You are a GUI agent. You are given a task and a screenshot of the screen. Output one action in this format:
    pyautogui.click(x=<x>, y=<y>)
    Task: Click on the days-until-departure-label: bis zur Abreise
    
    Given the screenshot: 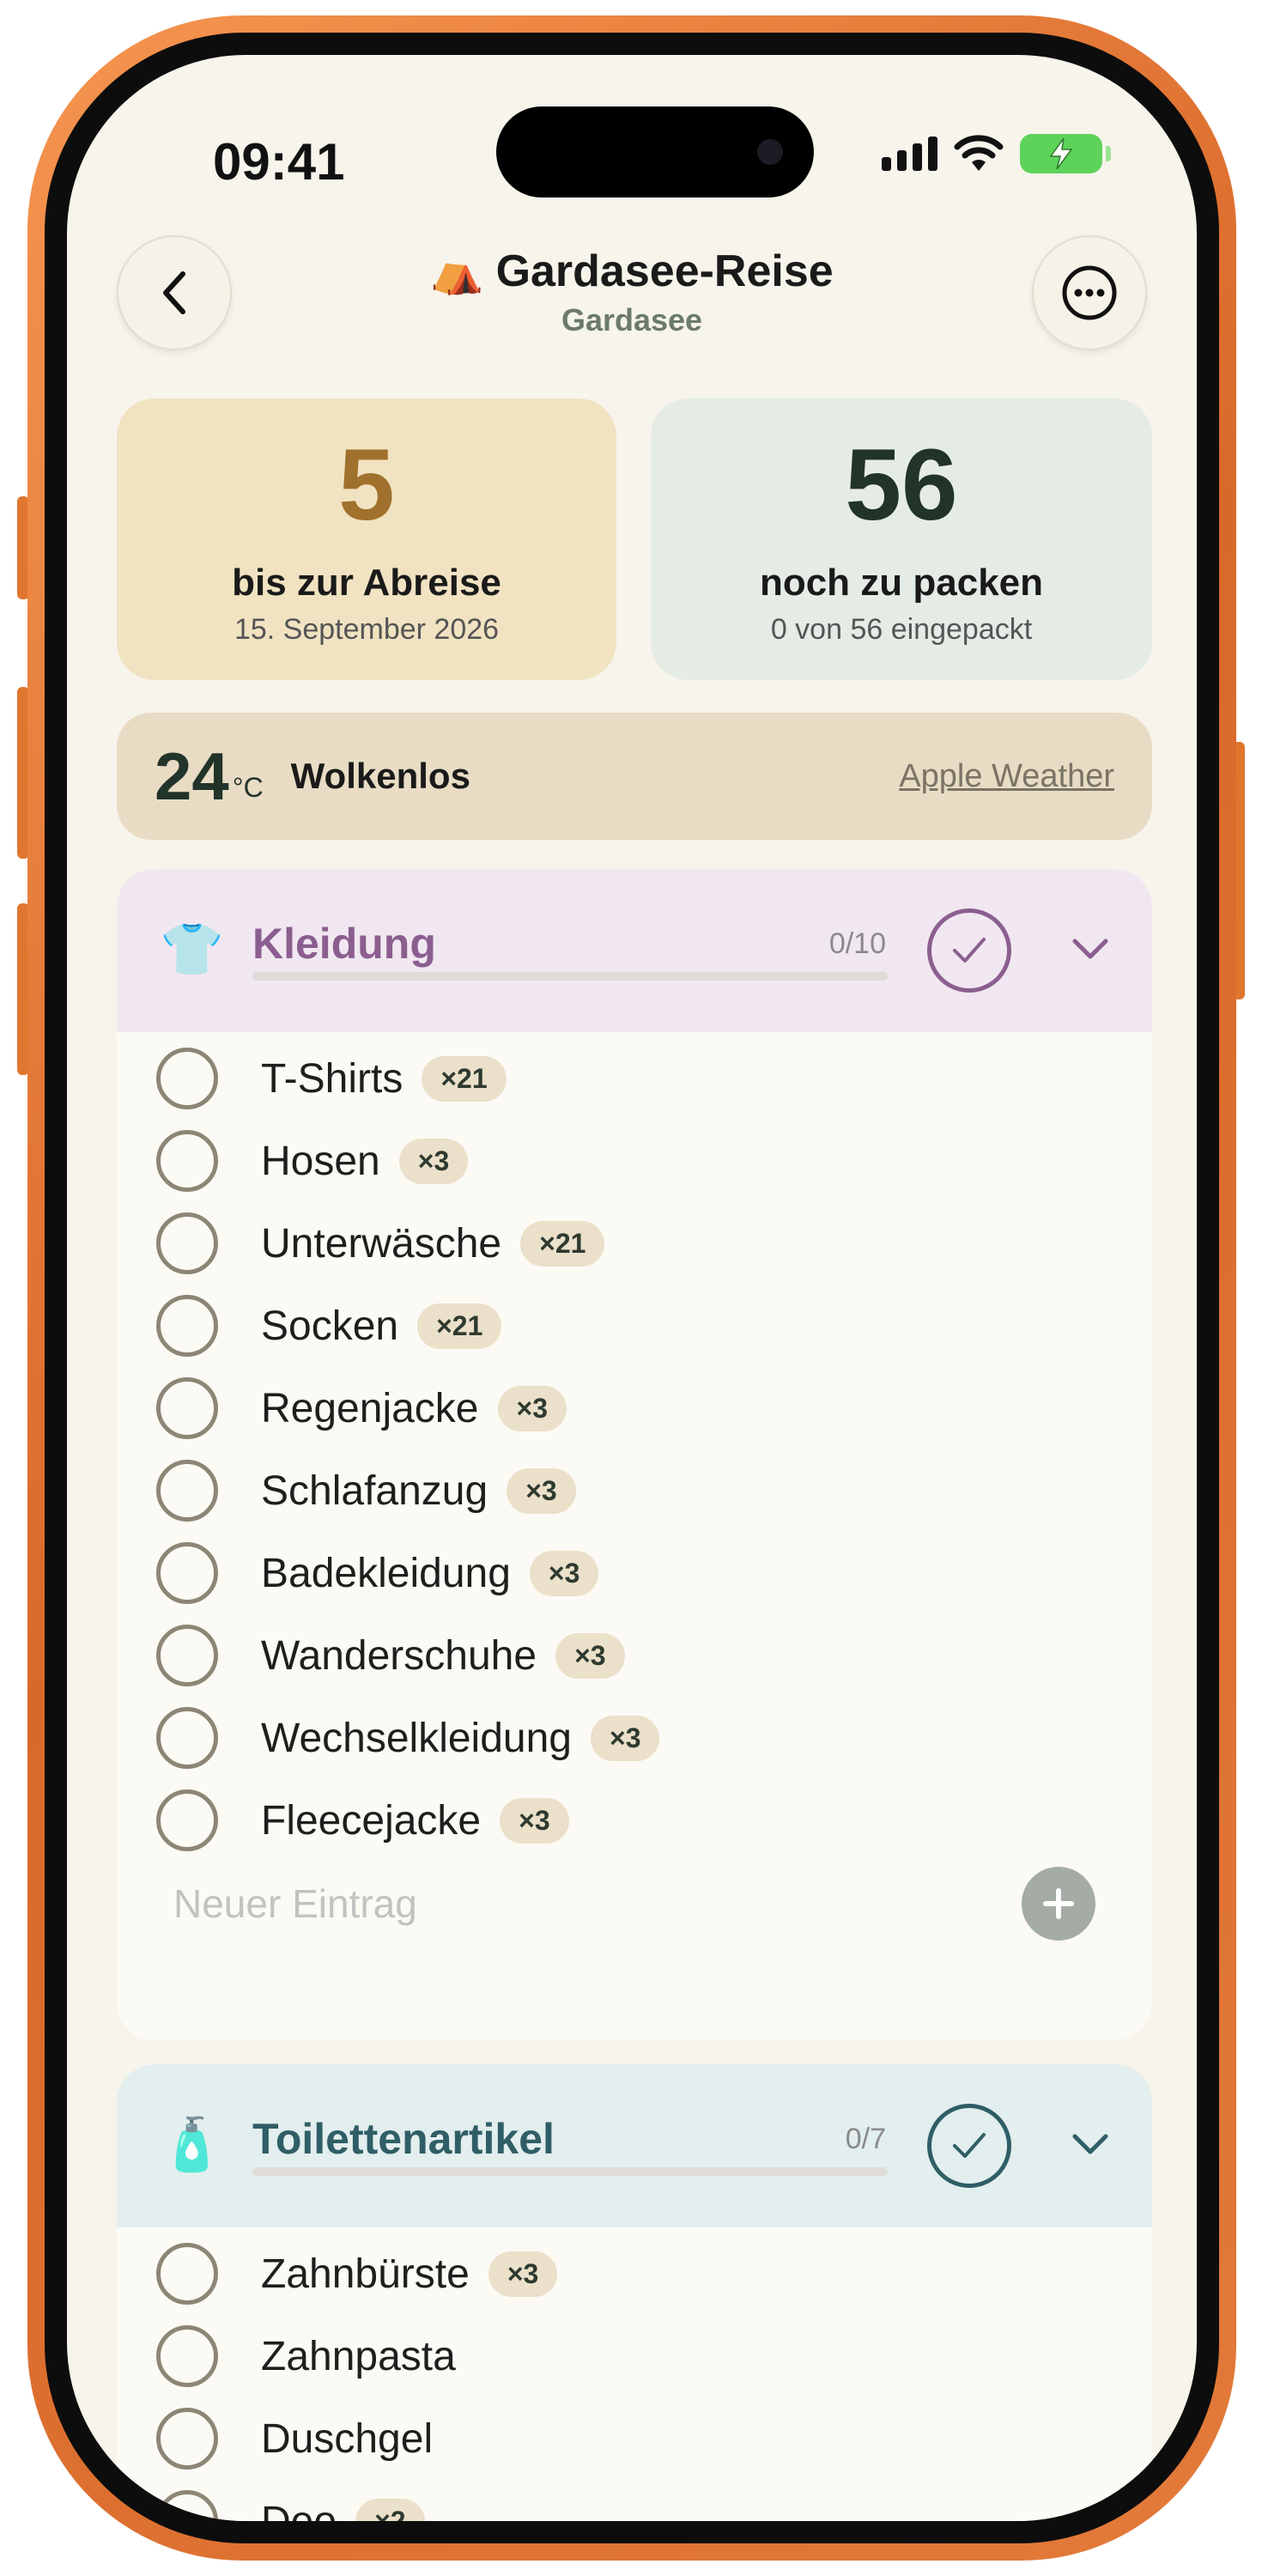 What is the action you would take?
    pyautogui.click(x=366, y=583)
    